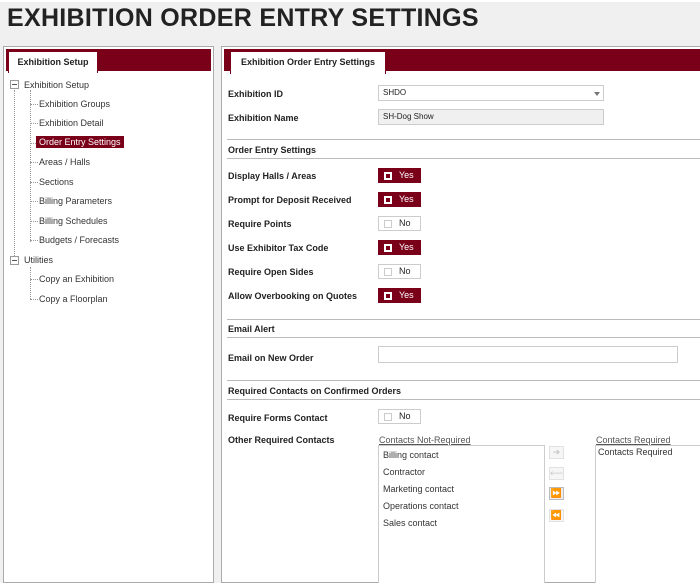 Image resolution: width=700 pixels, height=583 pixels. What do you see at coordinates (14, 84) in the screenshot?
I see `collapse-exhibition-setup-icon` at bounding box center [14, 84].